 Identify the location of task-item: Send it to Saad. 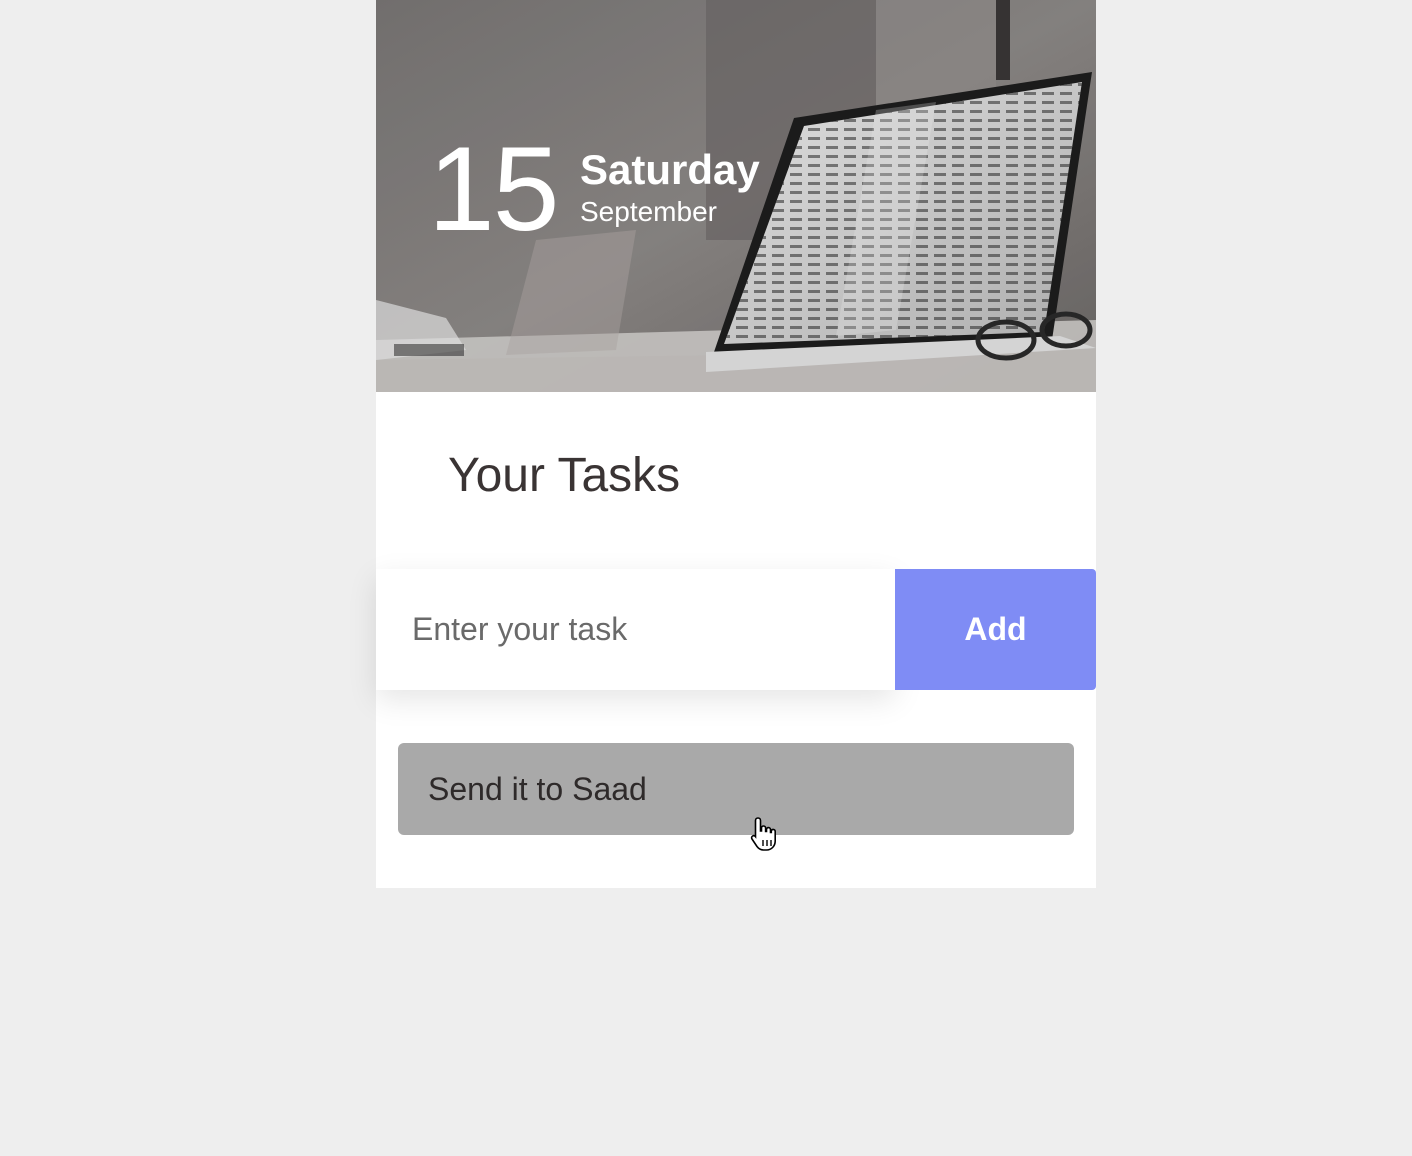
(736, 789).